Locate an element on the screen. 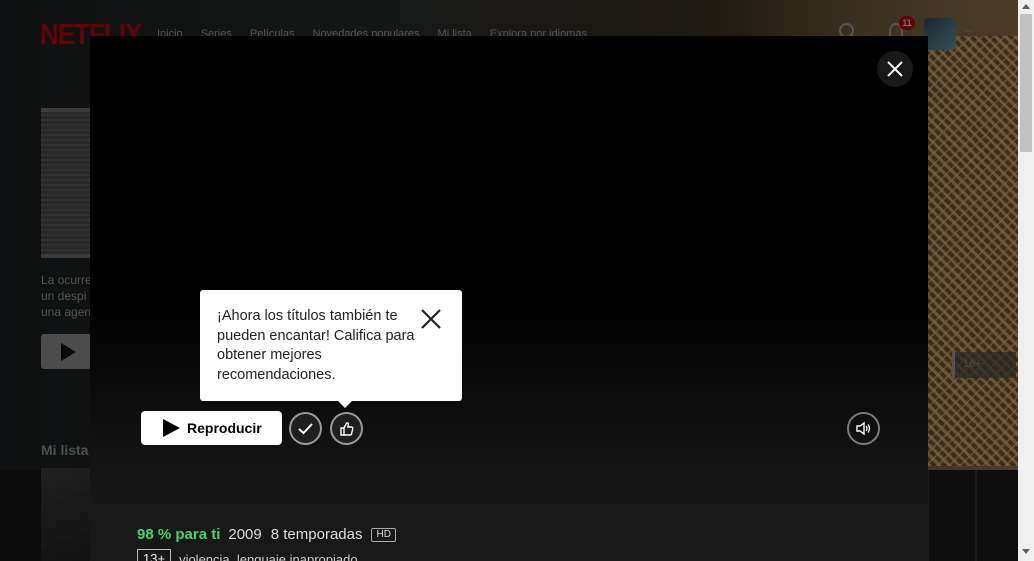  match-score: 98 % para ti is located at coordinates (179, 534).